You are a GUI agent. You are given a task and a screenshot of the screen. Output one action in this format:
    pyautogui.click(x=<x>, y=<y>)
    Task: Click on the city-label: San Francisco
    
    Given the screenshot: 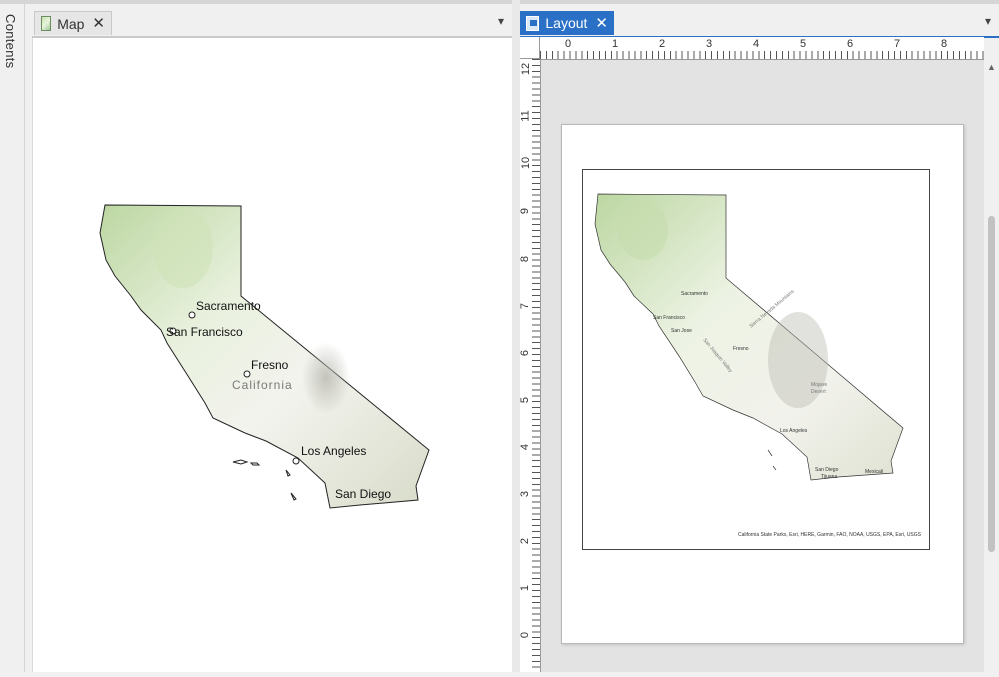 What is the action you would take?
    pyautogui.click(x=204, y=332)
    